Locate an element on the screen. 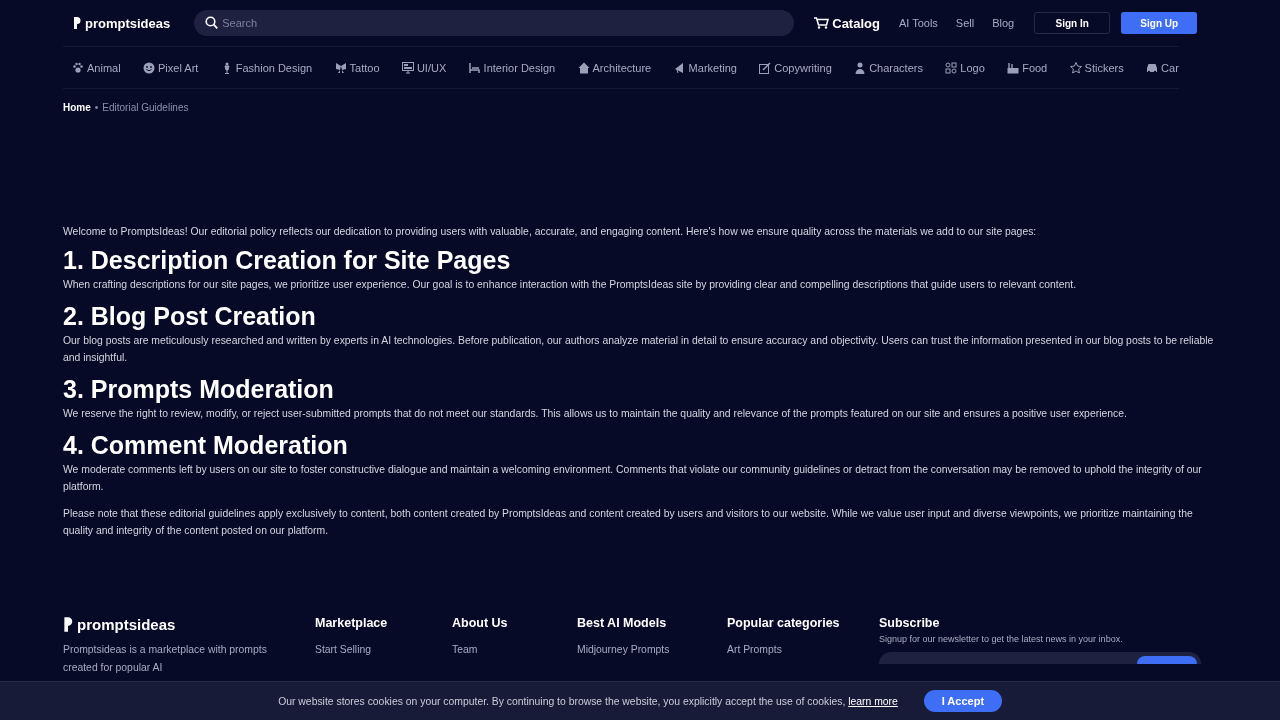 The height and width of the screenshot is (720, 1280). paw-icon is located at coordinates (78, 67).